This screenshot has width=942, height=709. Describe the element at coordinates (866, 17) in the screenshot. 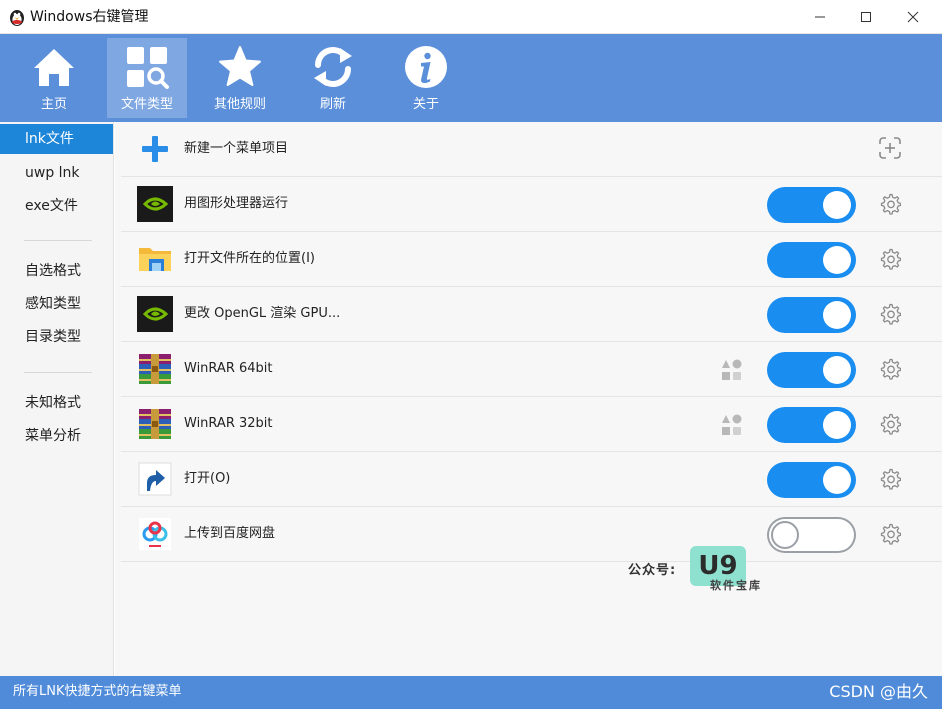

I see `maximize-icon` at that location.